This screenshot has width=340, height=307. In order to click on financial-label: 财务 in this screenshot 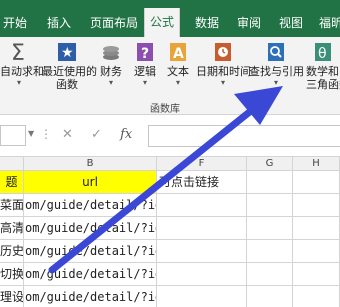, I will do `click(111, 71)`.